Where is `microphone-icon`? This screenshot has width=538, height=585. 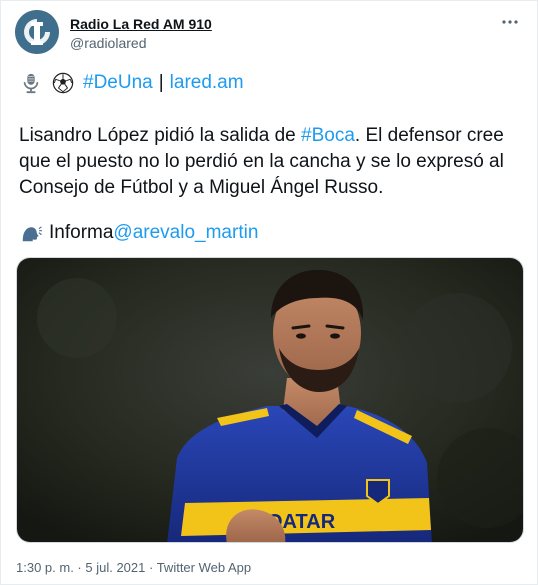
microphone-icon is located at coordinates (31, 83).